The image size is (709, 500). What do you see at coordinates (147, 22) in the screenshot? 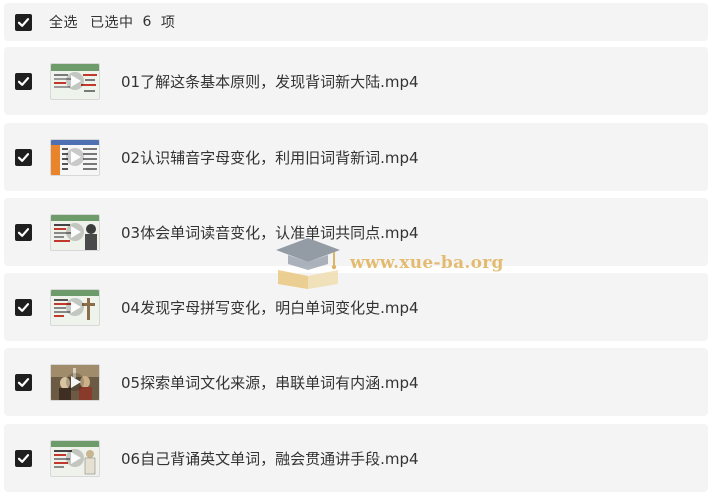
I see `selected-count: 6` at bounding box center [147, 22].